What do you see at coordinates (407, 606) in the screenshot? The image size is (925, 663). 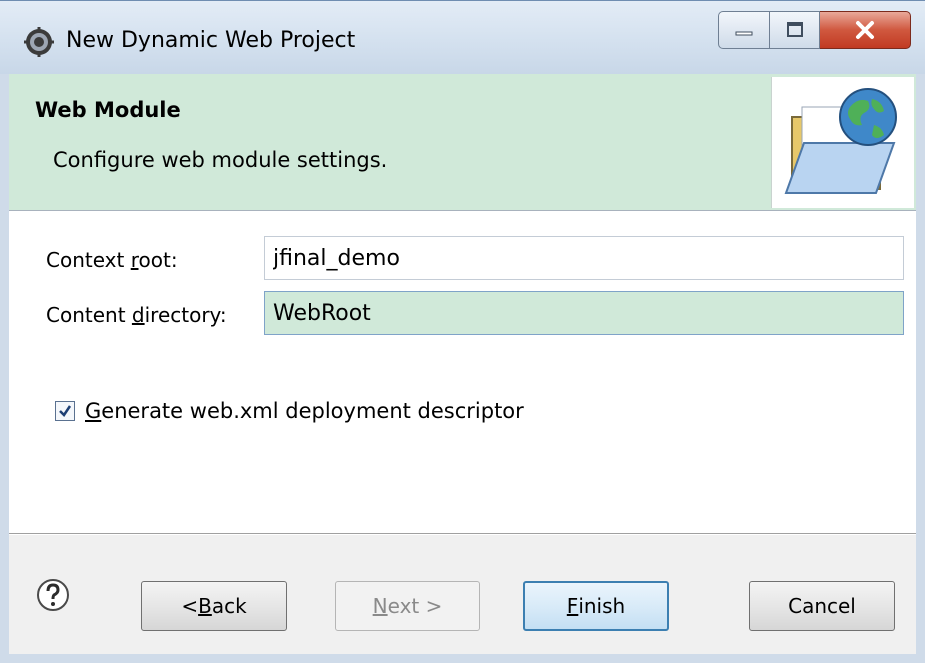 I see `next-button: Next >` at bounding box center [407, 606].